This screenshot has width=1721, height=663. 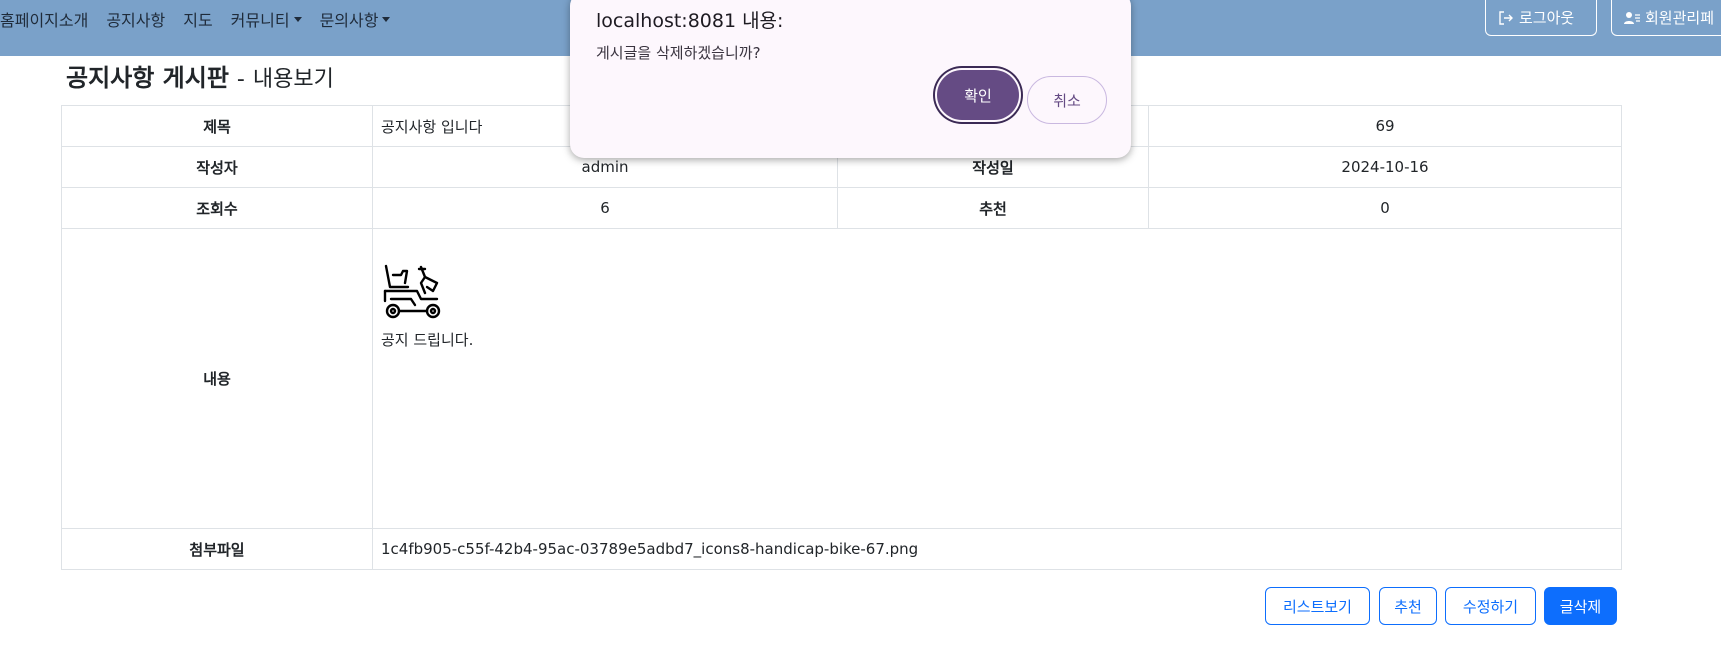 I want to click on nav-menu: 홈페이지소개 공지사항 지도 커뮤니티 문의사항, so click(x=204, y=19).